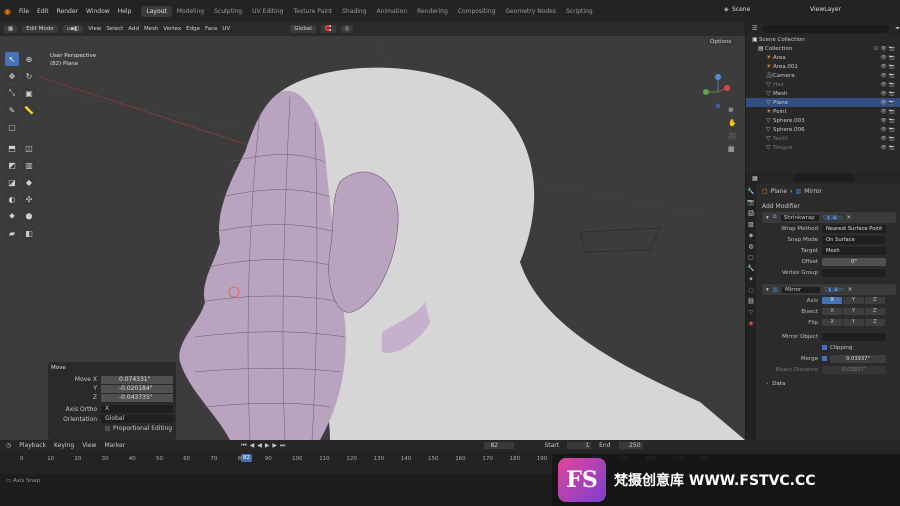 This screenshot has width=900, height=506. I want to click on move-z-field: -0.043735", so click(137, 397).